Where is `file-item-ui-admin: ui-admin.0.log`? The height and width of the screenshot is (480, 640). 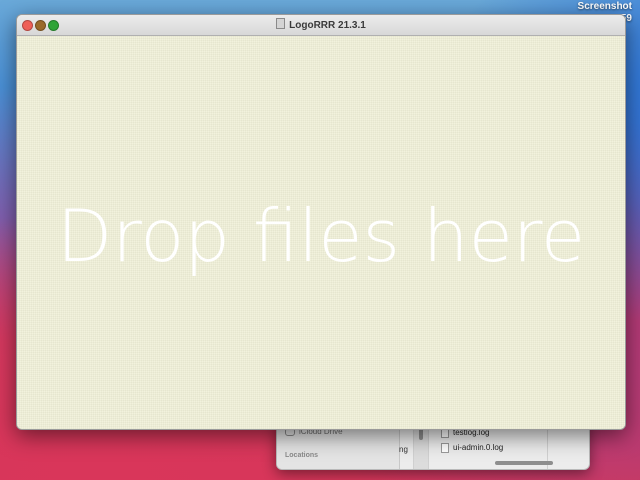 file-item-ui-admin: ui-admin.0.log is located at coordinates (472, 448).